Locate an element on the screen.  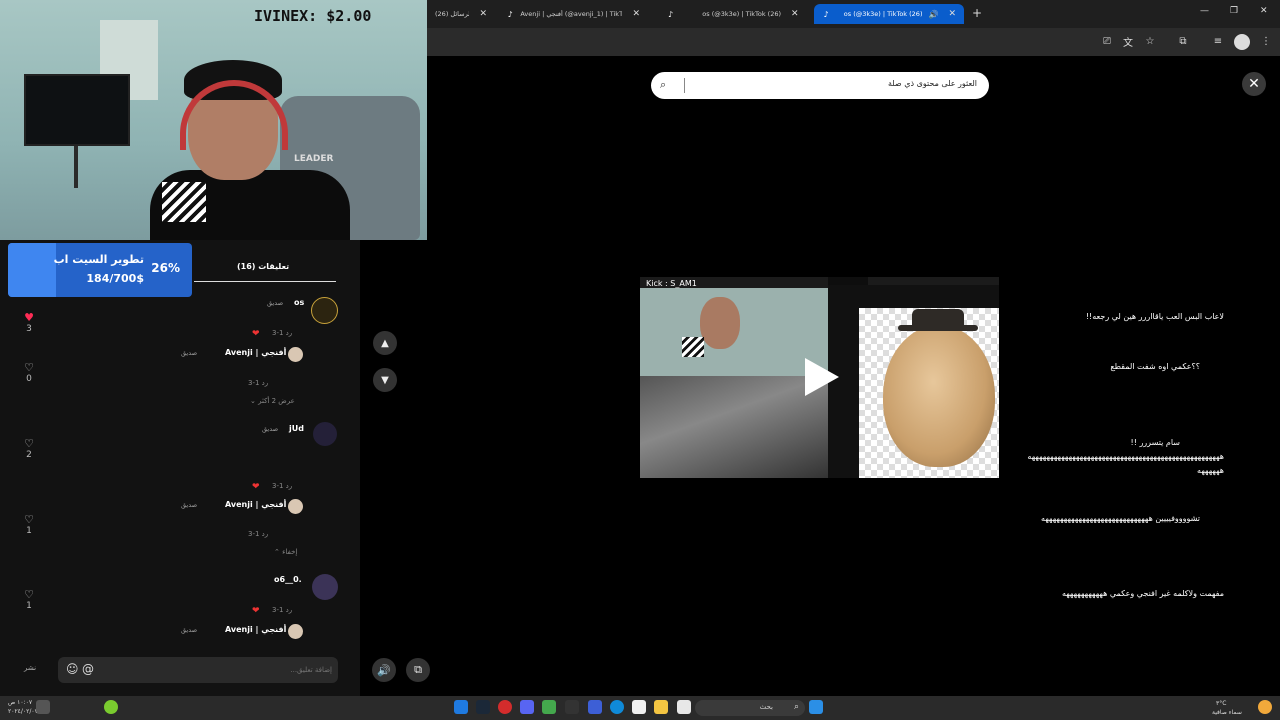
hide-label: إخفاء is located at coordinates (290, 552).